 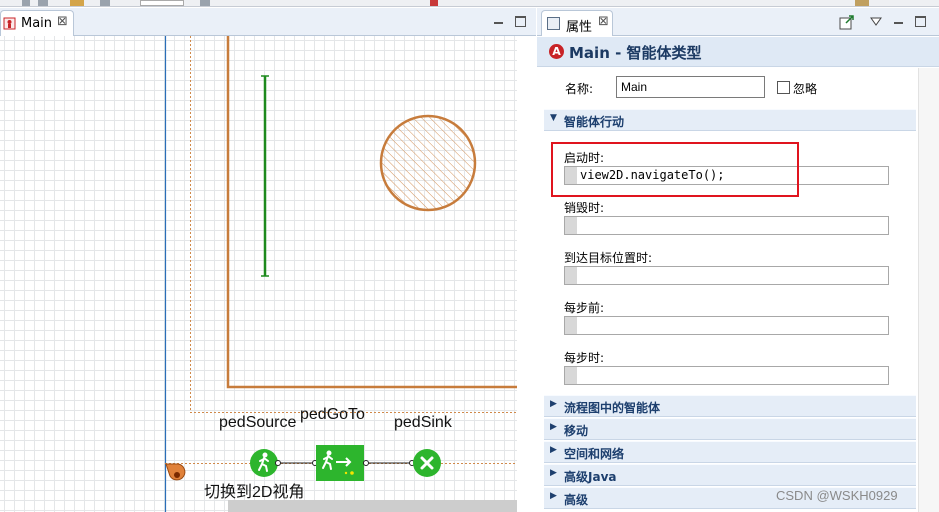 I want to click on name-input, so click(x=690, y=87).